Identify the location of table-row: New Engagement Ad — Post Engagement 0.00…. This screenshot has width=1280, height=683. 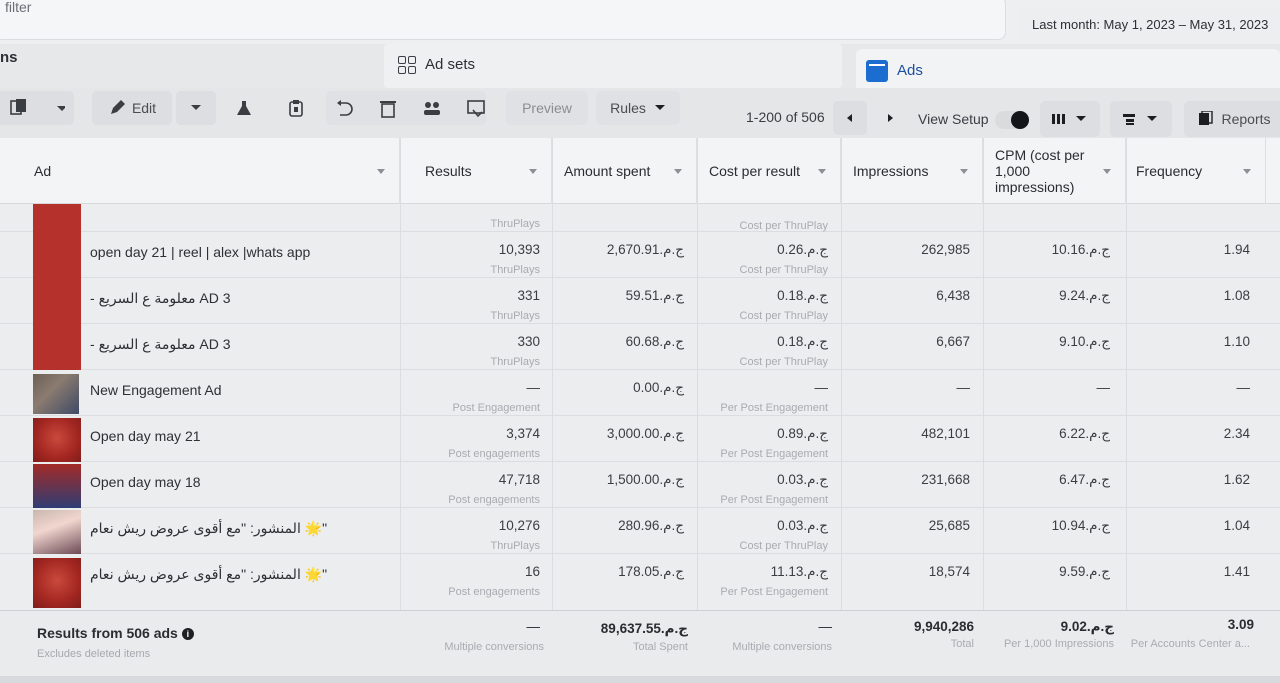
(640, 393).